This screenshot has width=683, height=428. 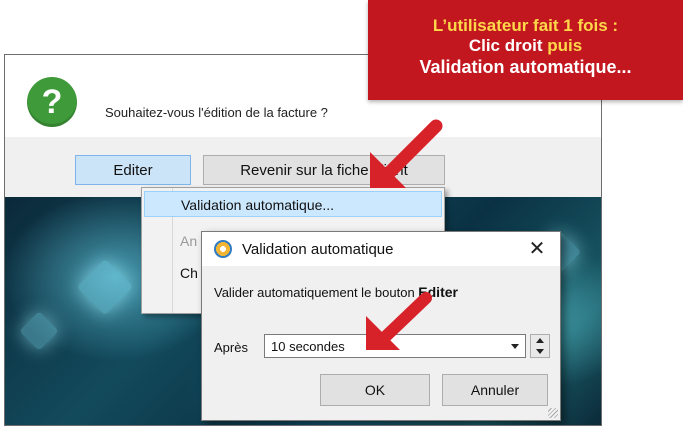 What do you see at coordinates (133, 170) in the screenshot?
I see `edit-button: Editer` at bounding box center [133, 170].